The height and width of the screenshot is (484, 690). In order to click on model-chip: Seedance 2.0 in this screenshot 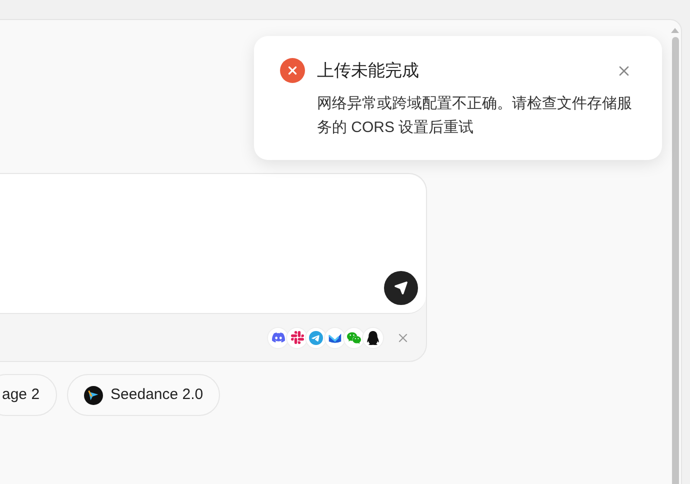, I will do `click(143, 395)`.